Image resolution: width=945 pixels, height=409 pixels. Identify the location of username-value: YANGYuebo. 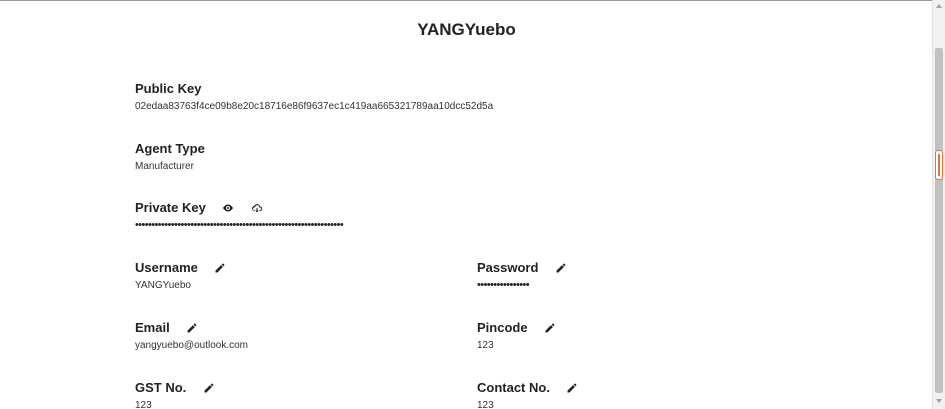
(163, 285).